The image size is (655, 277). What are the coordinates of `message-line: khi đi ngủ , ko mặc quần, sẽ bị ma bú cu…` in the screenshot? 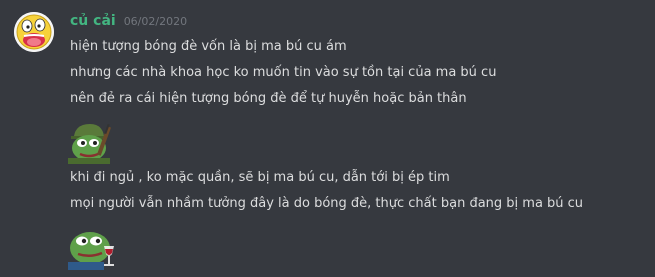 It's located at (260, 177).